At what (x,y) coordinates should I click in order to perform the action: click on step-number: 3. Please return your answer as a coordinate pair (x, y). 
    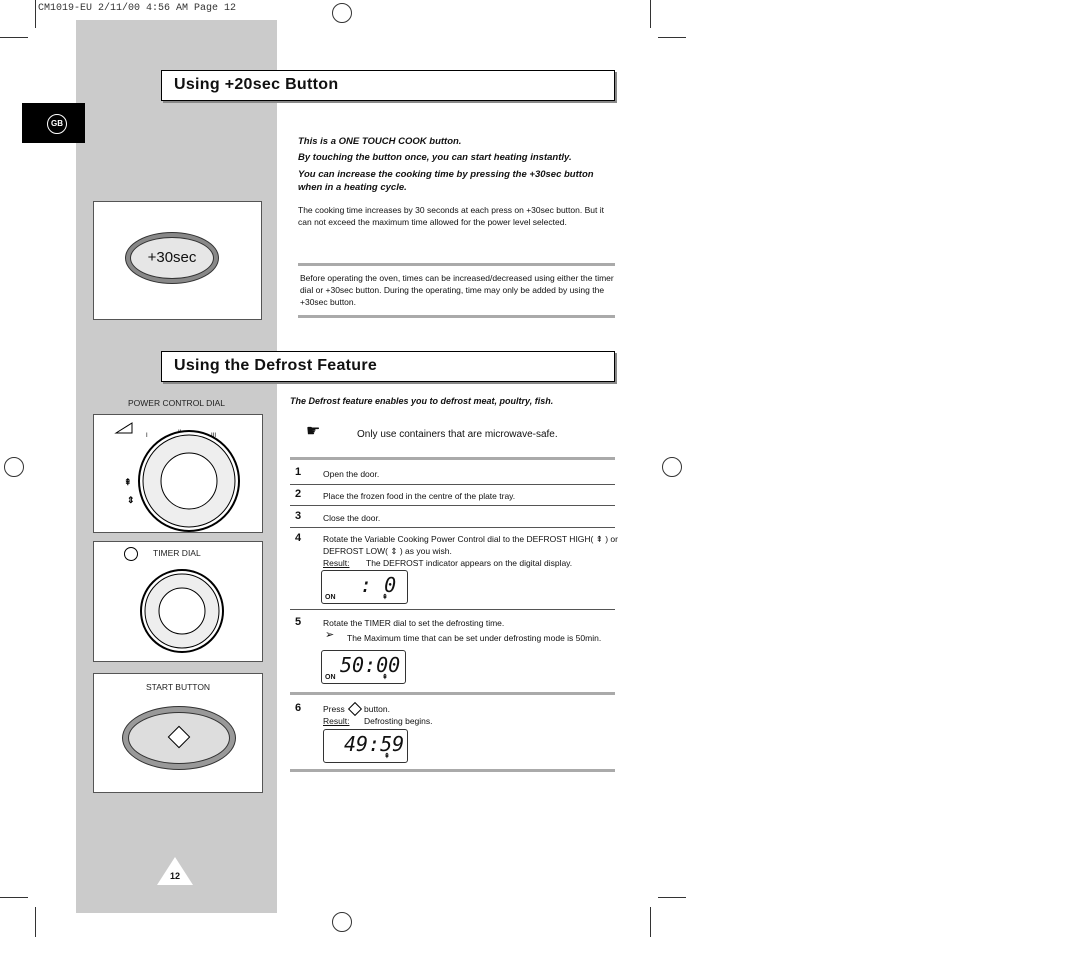
    Looking at the image, I should click on (298, 516).